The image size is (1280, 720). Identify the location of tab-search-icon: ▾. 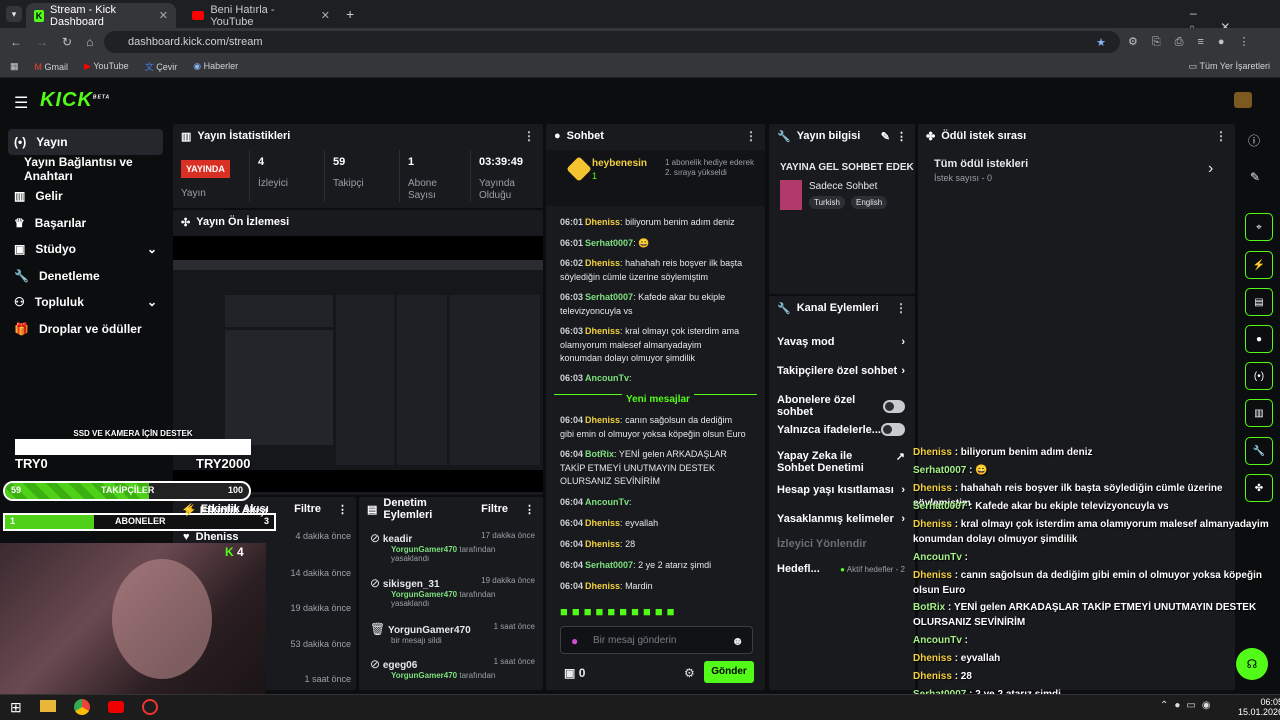
(14, 14).